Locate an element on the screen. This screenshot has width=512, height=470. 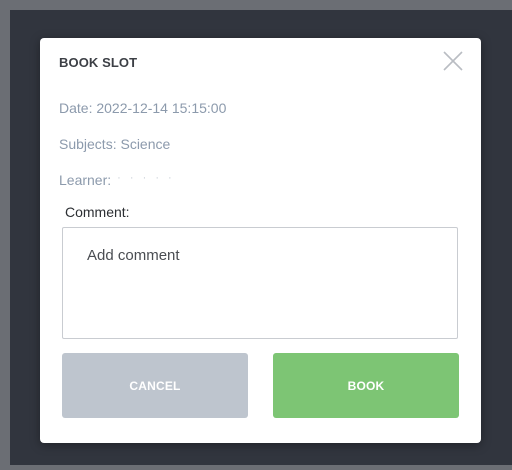
slot-date: Date: 2022-12-14 15:15:00 is located at coordinates (143, 108).